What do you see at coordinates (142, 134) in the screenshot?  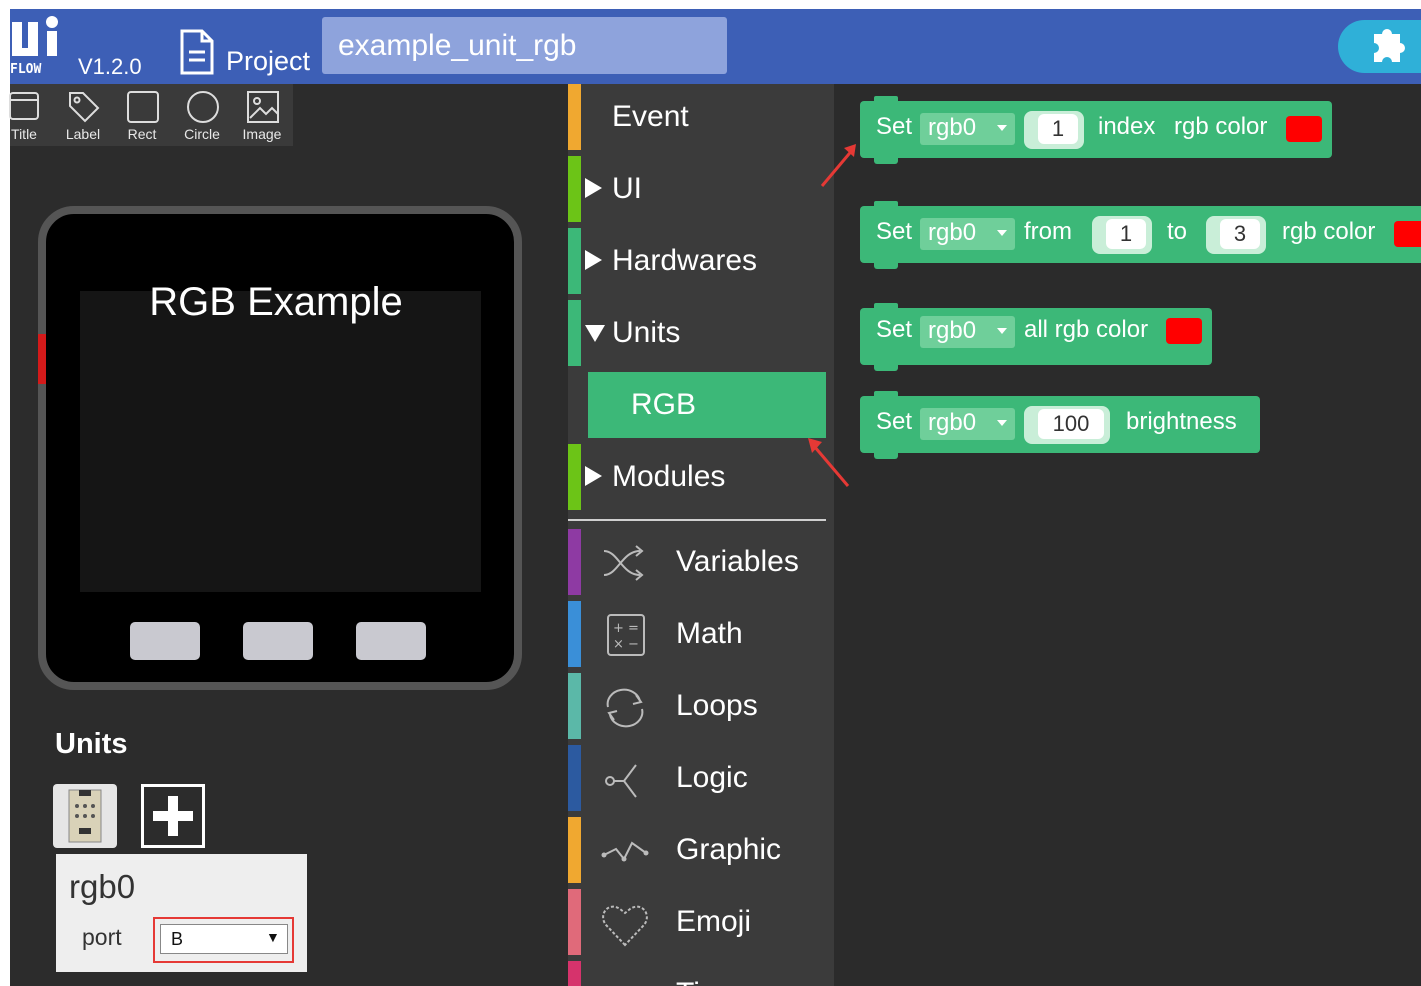 I see `tool-rect-label: Rect` at bounding box center [142, 134].